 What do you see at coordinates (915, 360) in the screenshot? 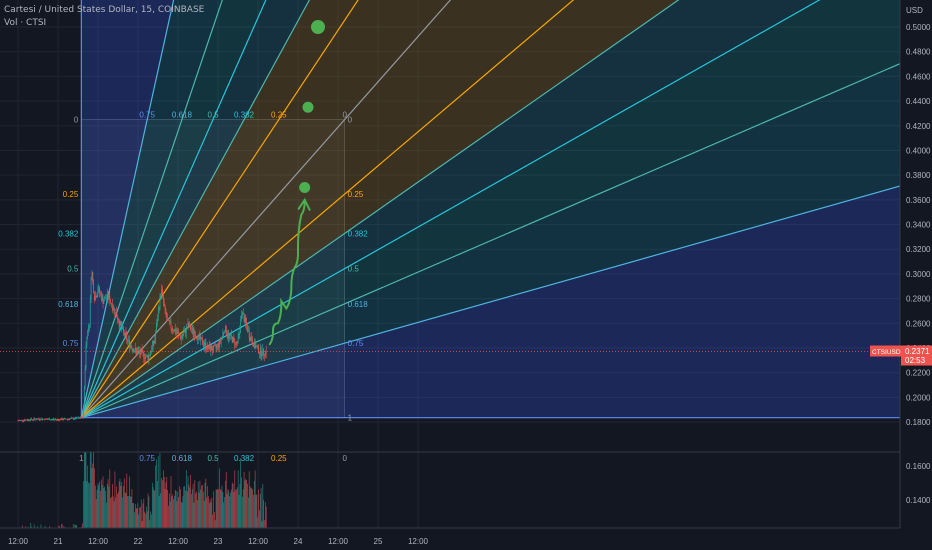
I see `price-countdown: 02:53` at bounding box center [915, 360].